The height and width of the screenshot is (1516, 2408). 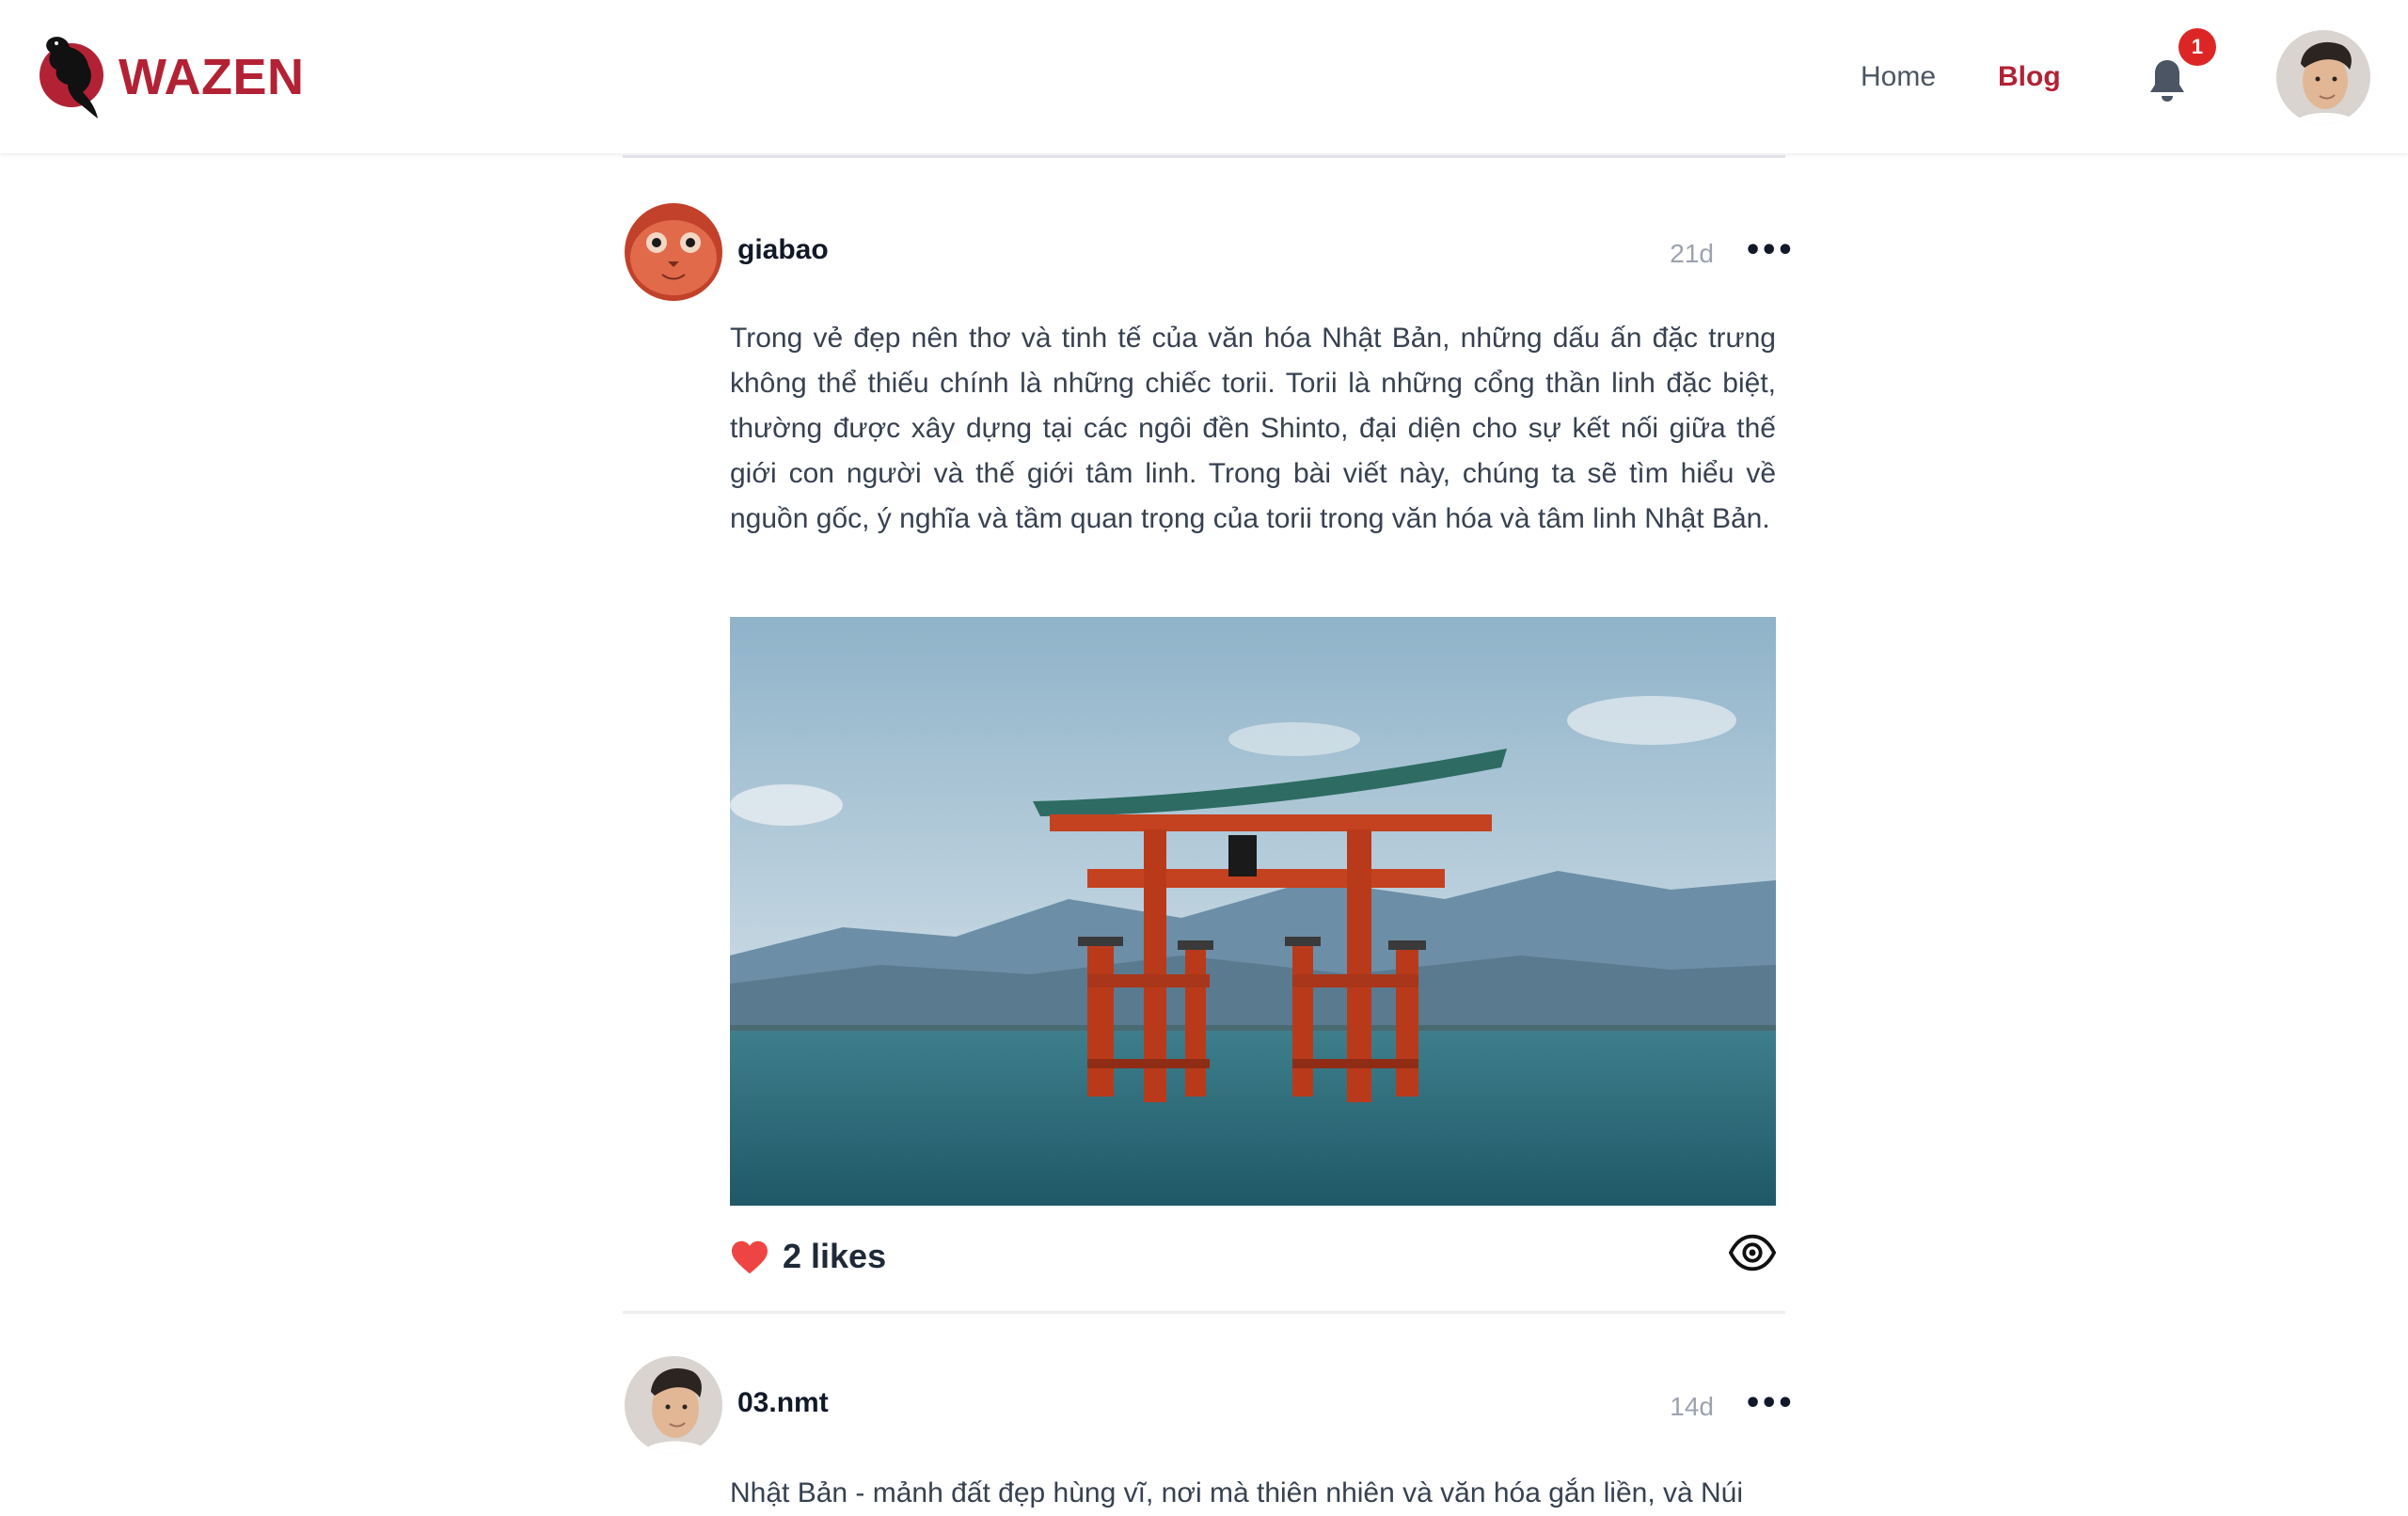 What do you see at coordinates (2197, 47) in the screenshot?
I see `notification-badge: 1` at bounding box center [2197, 47].